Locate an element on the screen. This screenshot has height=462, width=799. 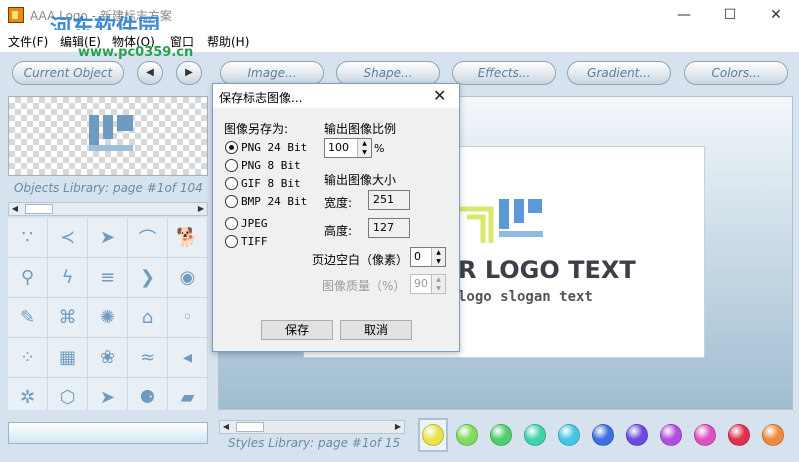
styles-scroll-left-arrow: ◀ is located at coordinates (226, 427).